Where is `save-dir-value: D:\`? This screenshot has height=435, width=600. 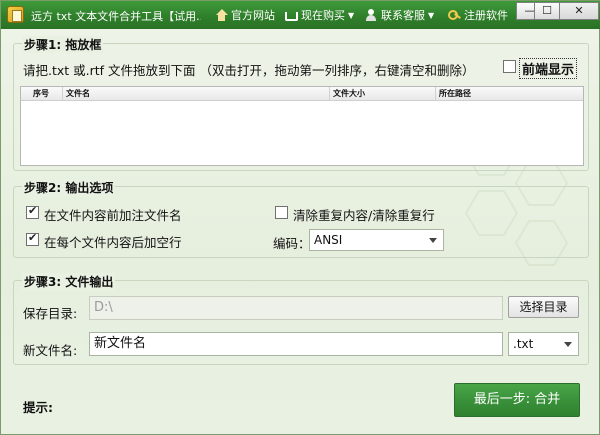 save-dir-value: D:\ is located at coordinates (103, 307).